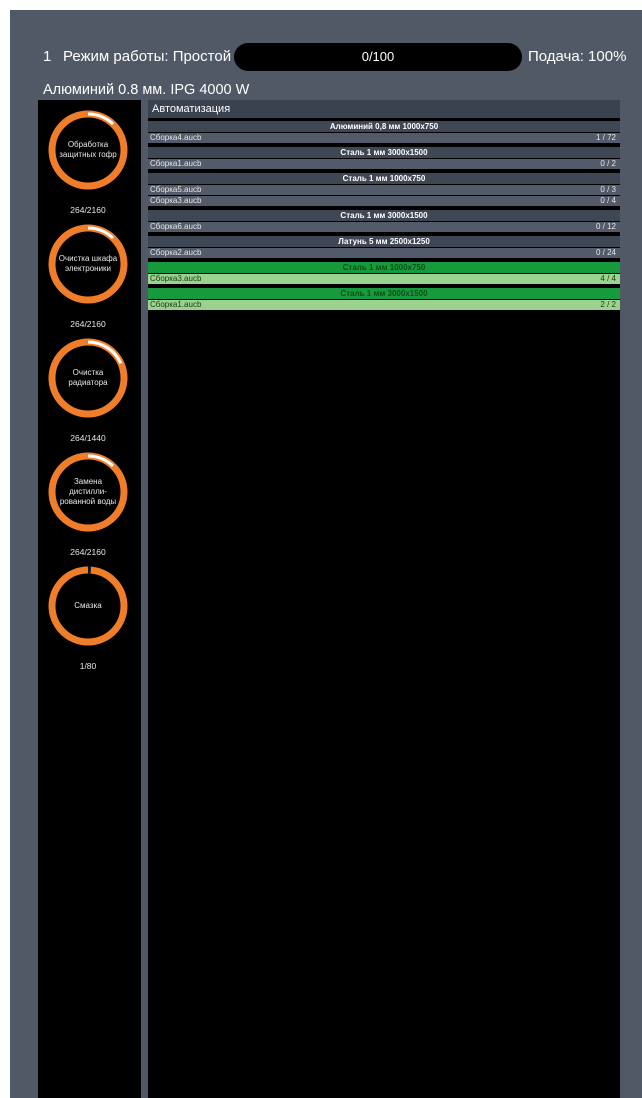 The height and width of the screenshot is (1098, 642). Describe the element at coordinates (384, 305) in the screenshot. I see `job-row: Сборка1.aucb 2 / 2` at that location.